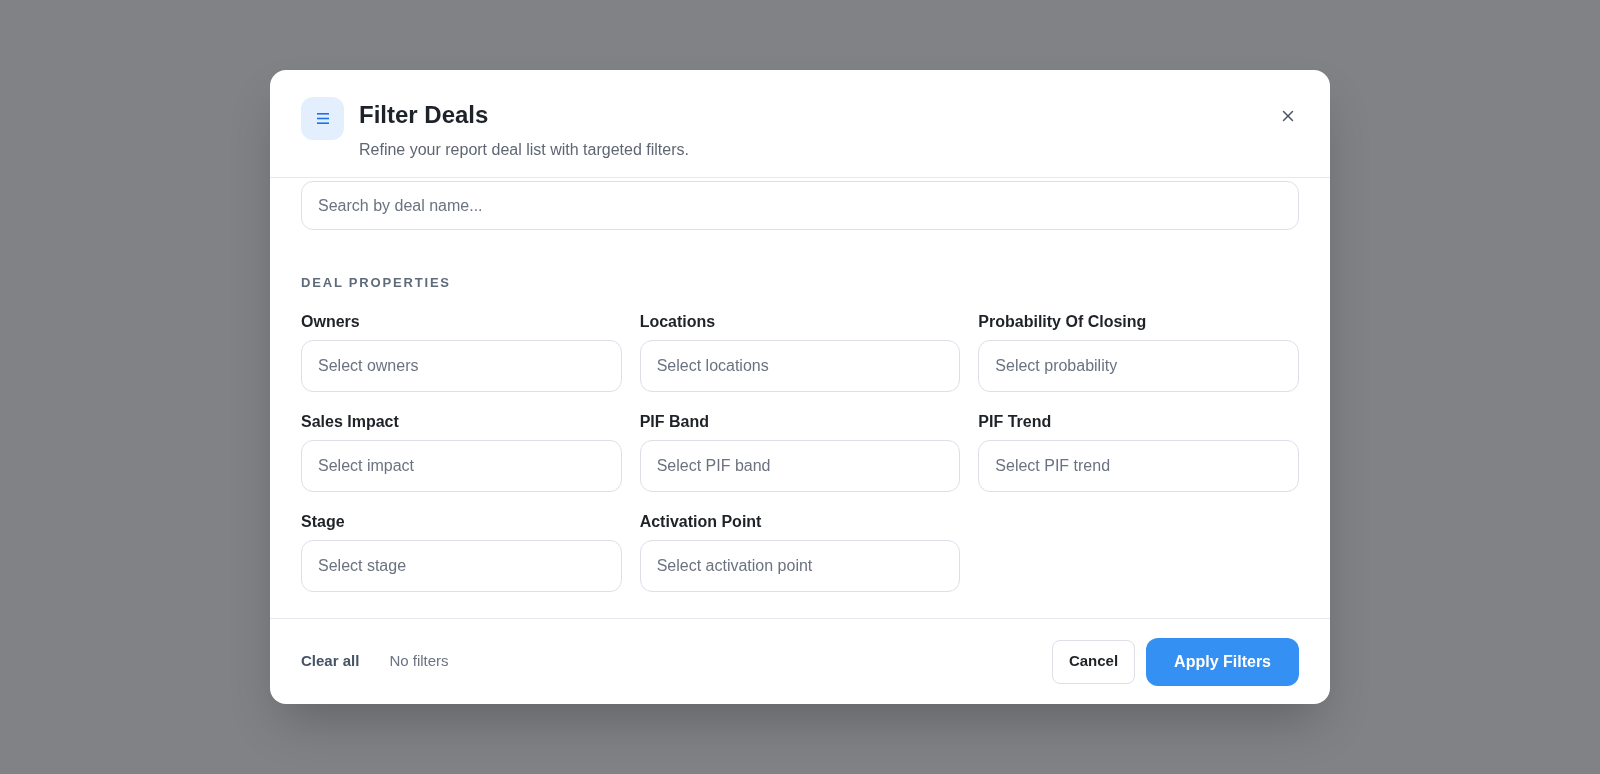  What do you see at coordinates (1063, 322) in the screenshot?
I see `field-label: Probability Of Closing` at bounding box center [1063, 322].